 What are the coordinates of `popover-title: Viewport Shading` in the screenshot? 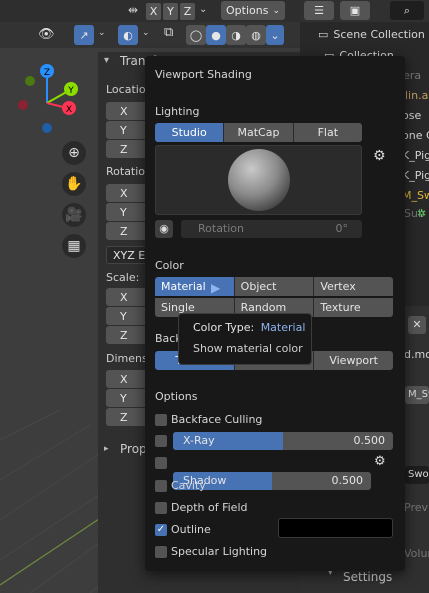 It's located at (203, 74).